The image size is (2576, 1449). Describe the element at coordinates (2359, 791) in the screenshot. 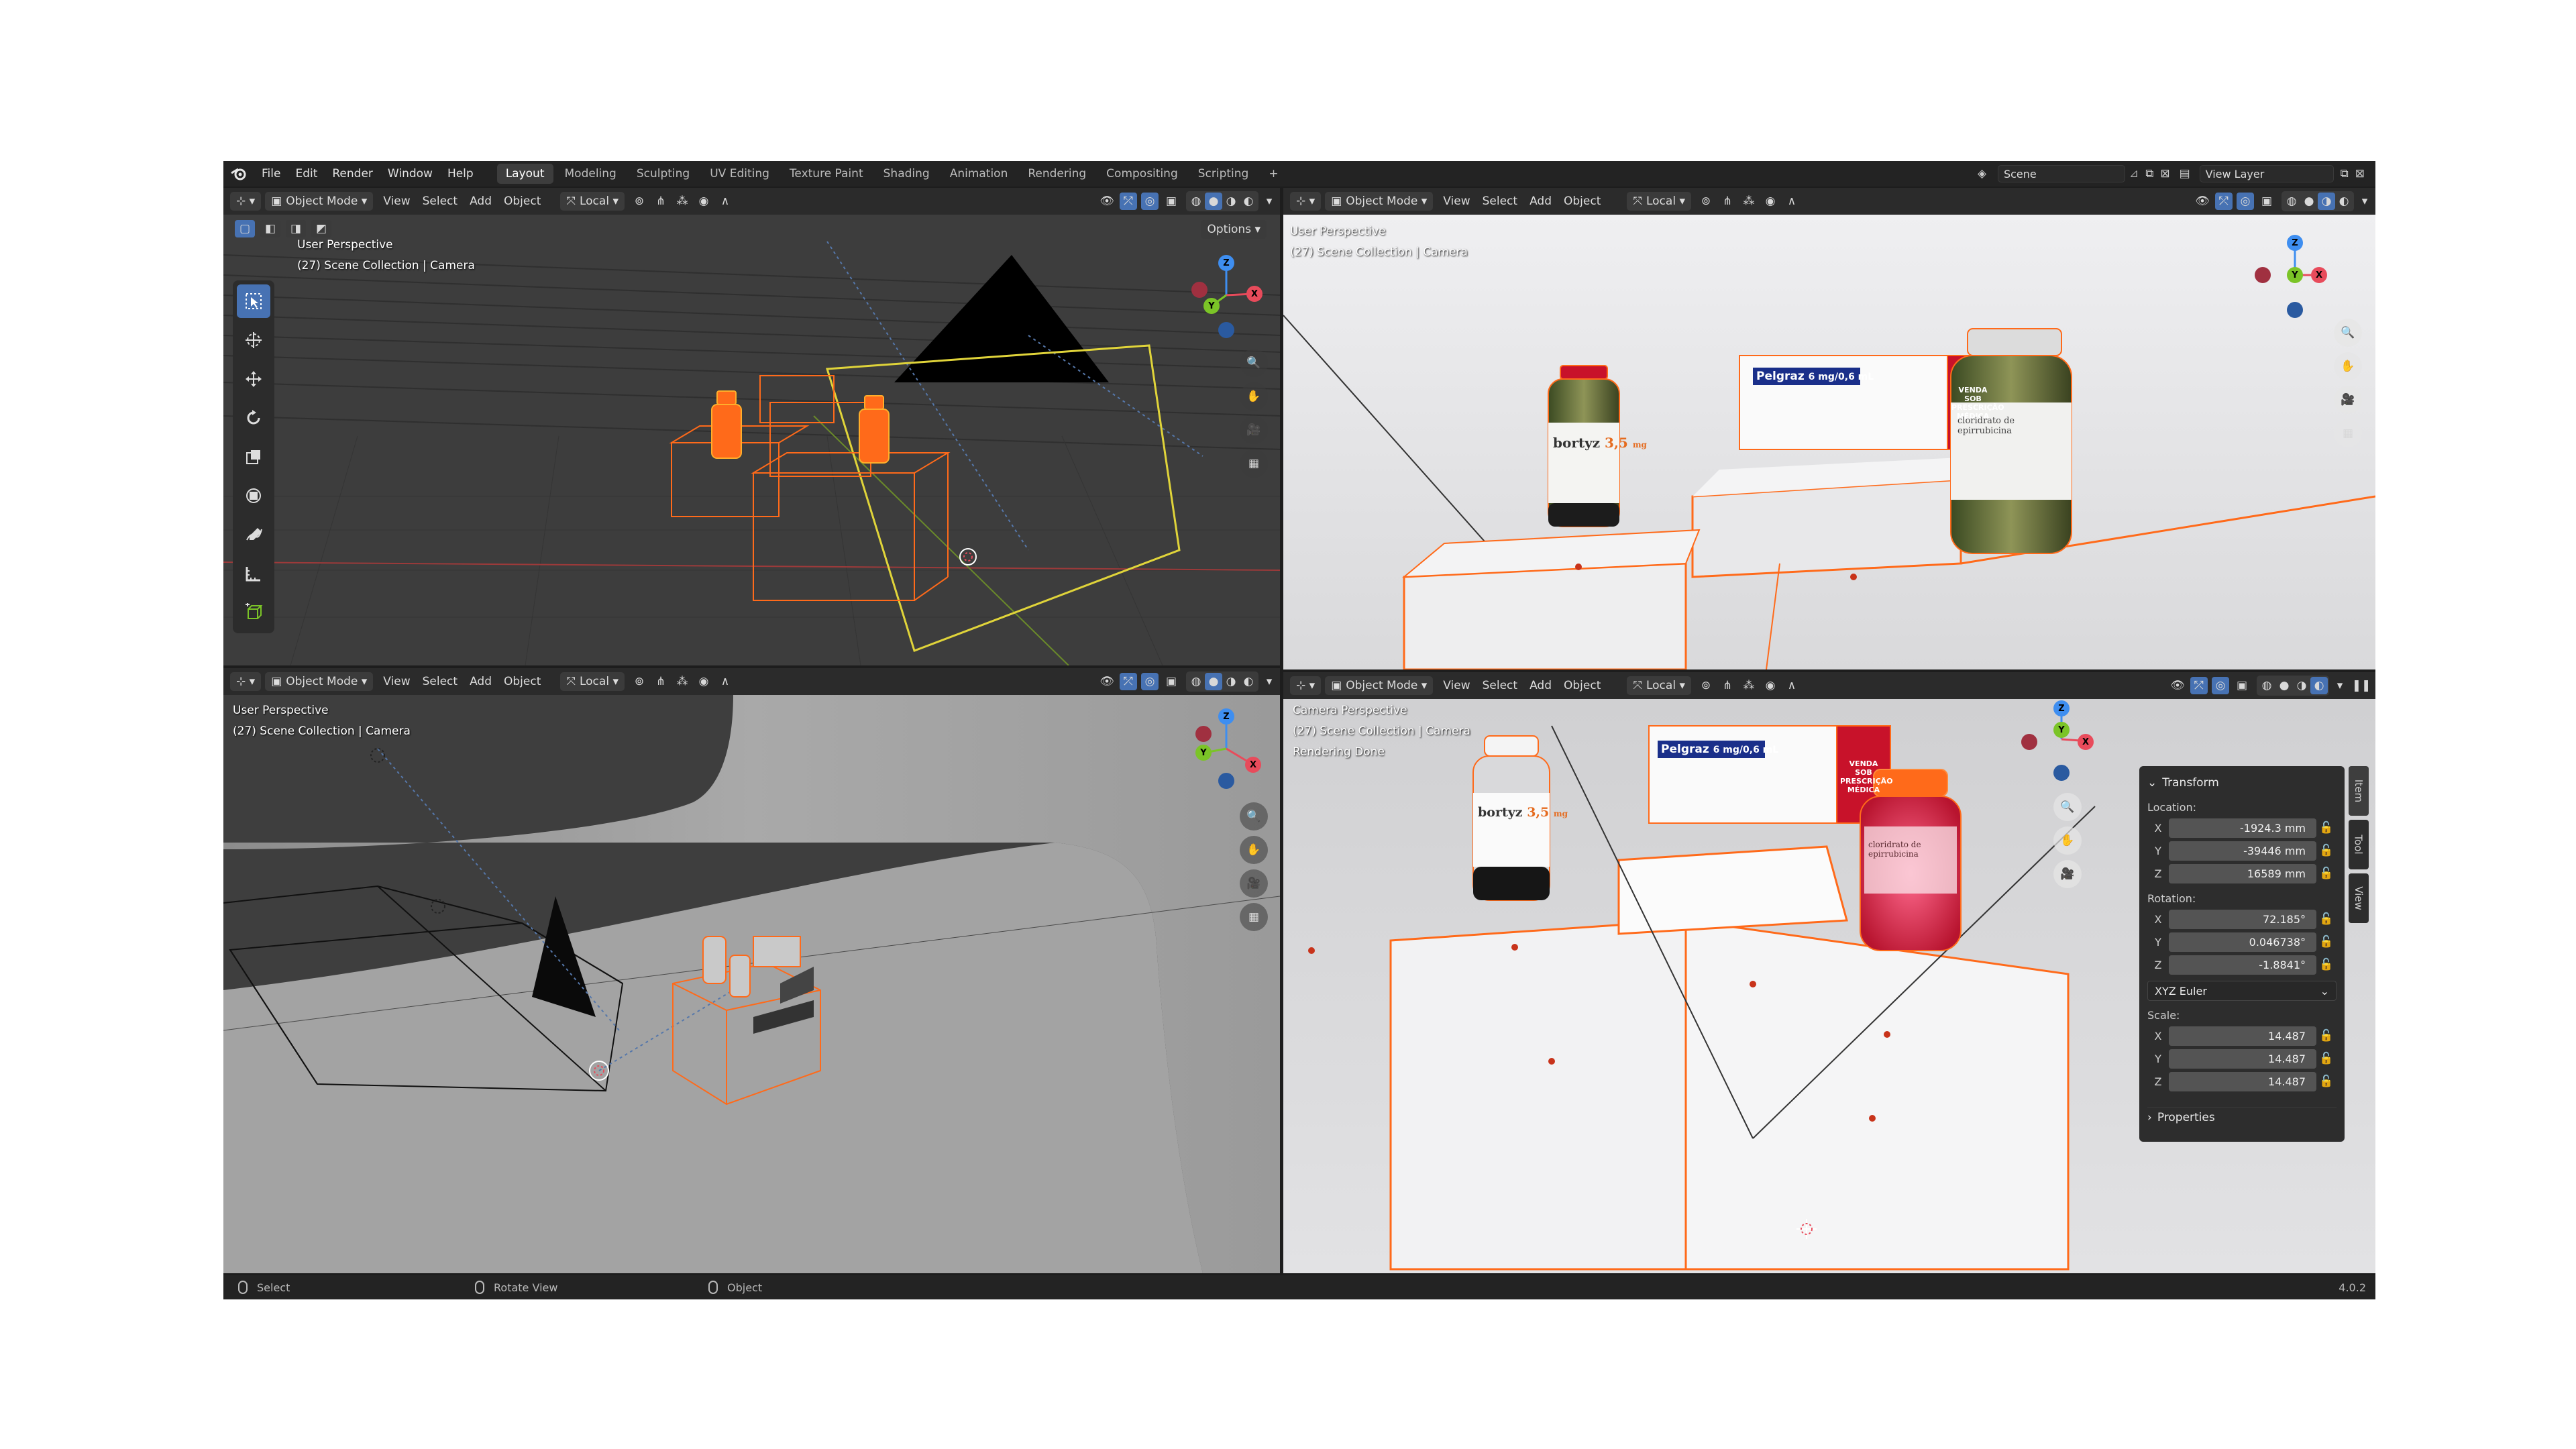

I see `tab-item: Item` at that location.